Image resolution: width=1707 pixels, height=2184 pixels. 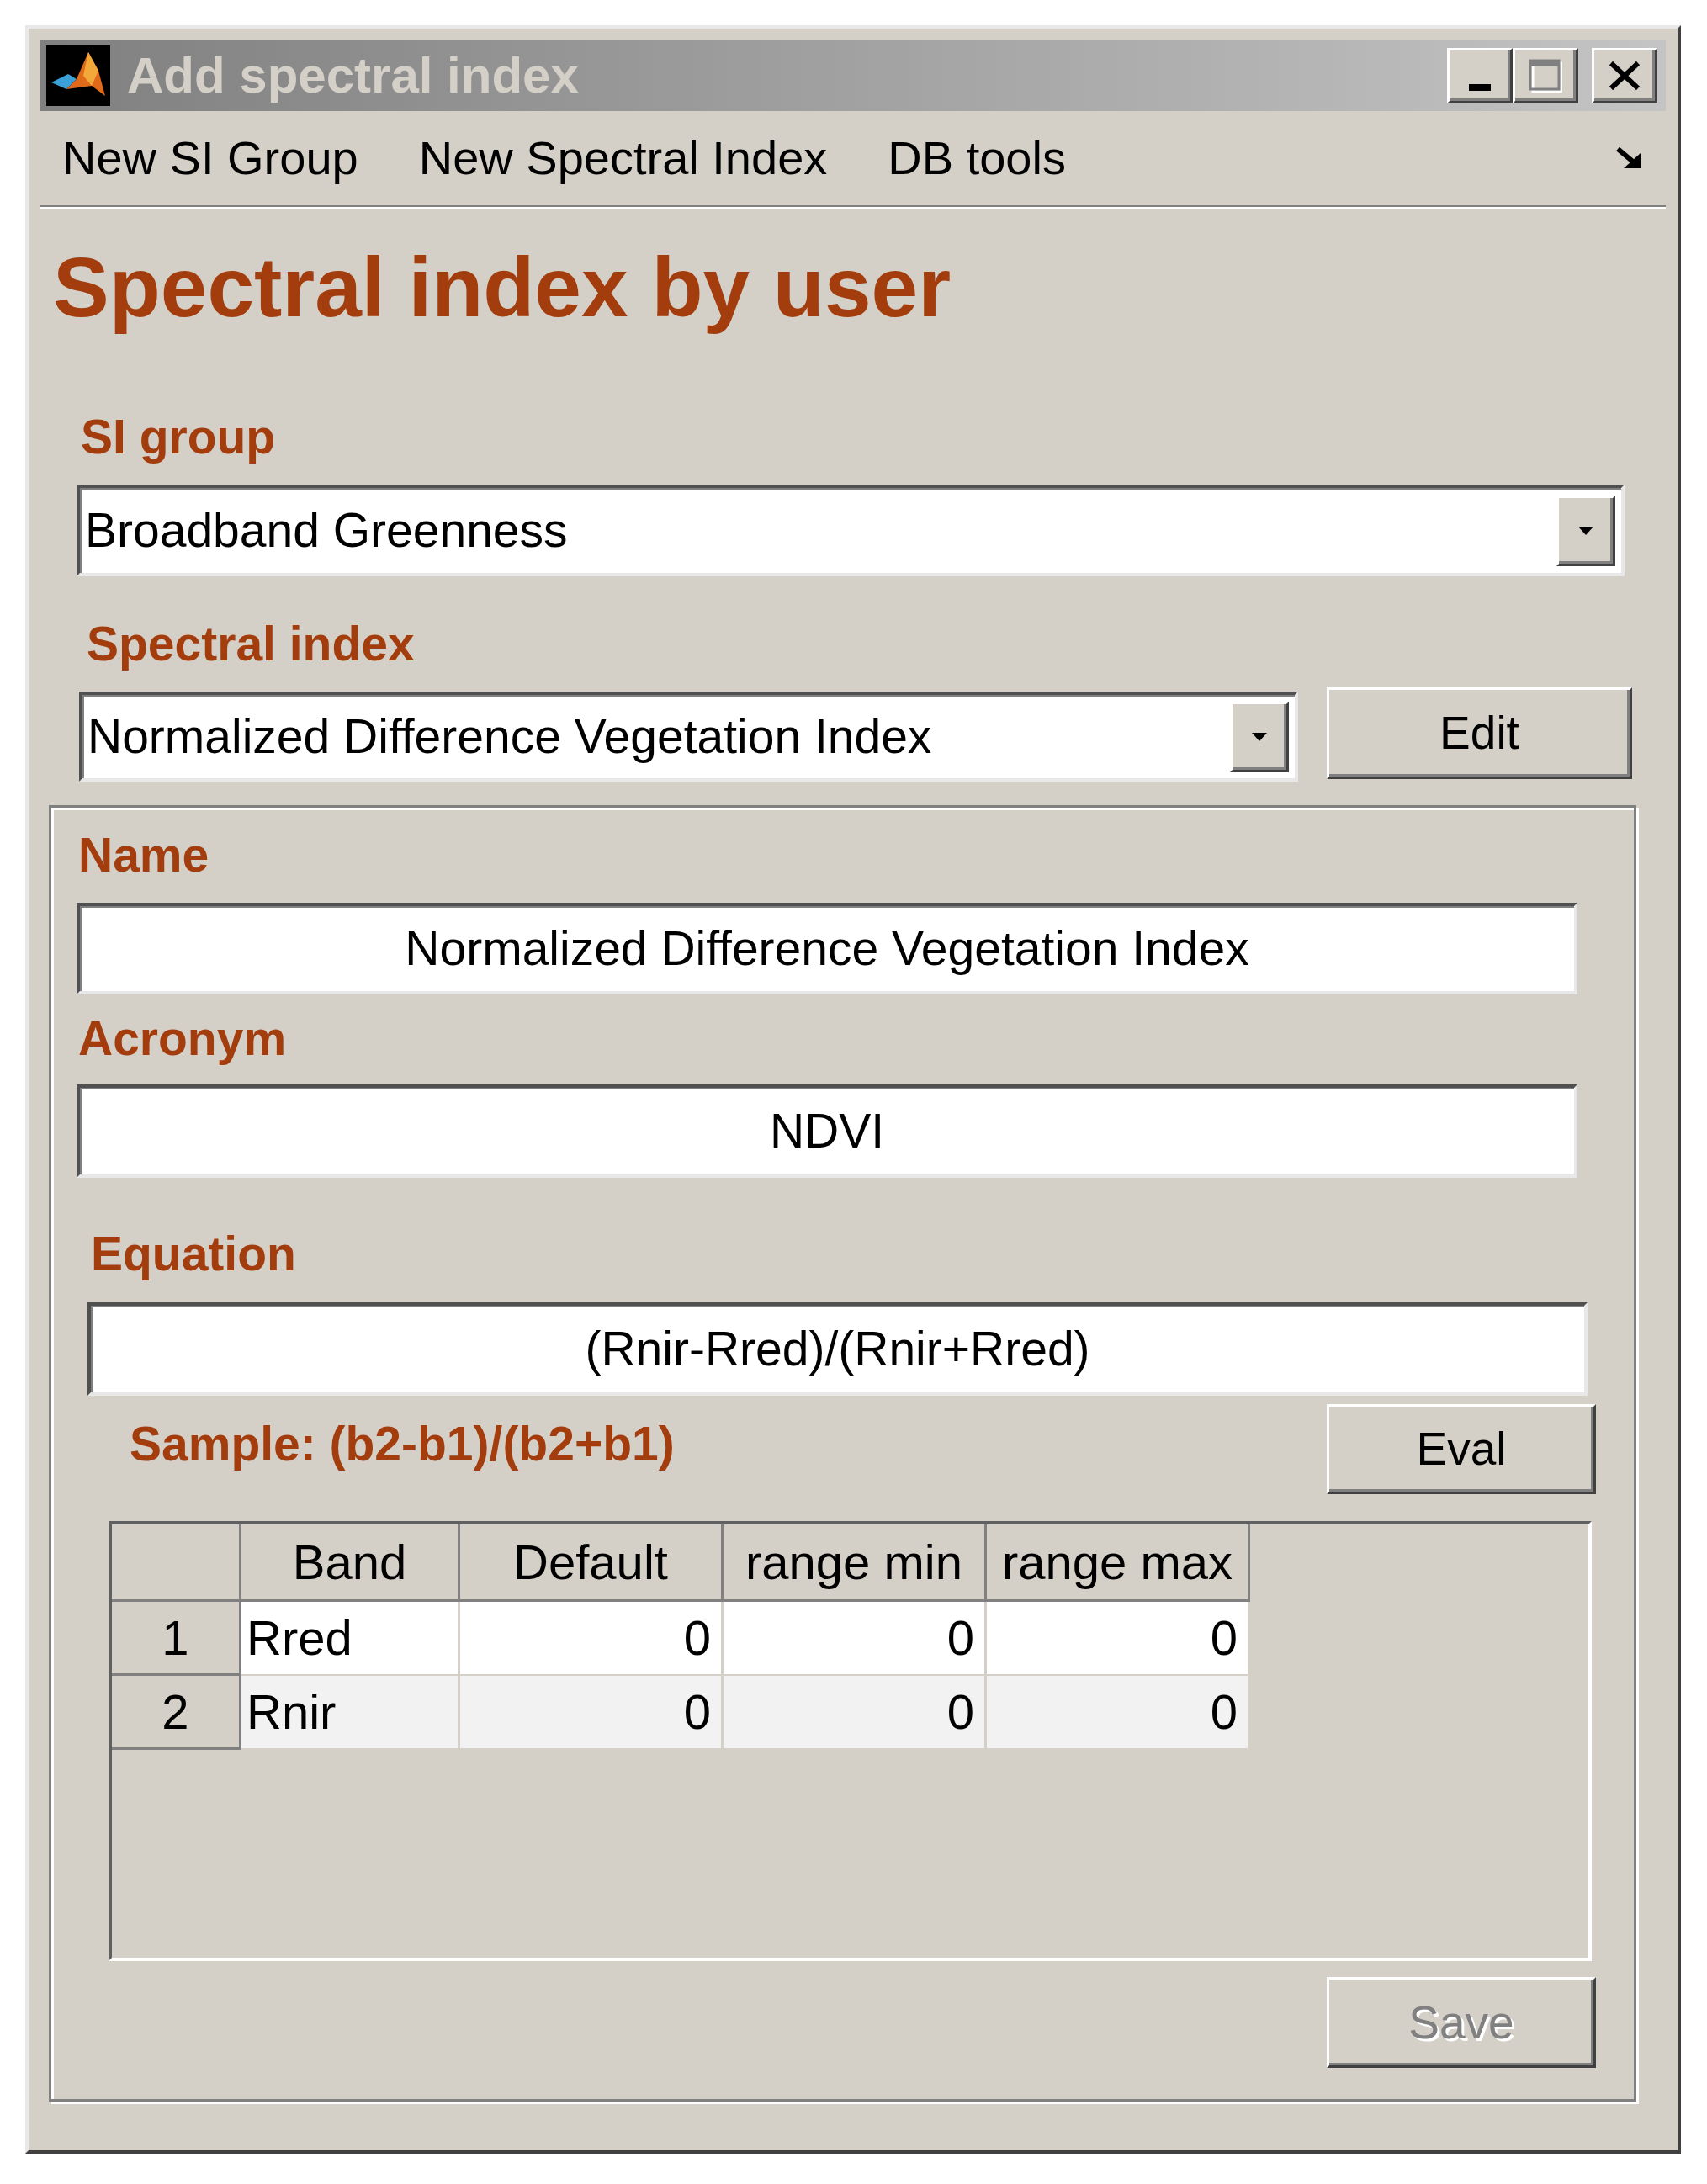 I want to click on close-button, so click(x=1624, y=75).